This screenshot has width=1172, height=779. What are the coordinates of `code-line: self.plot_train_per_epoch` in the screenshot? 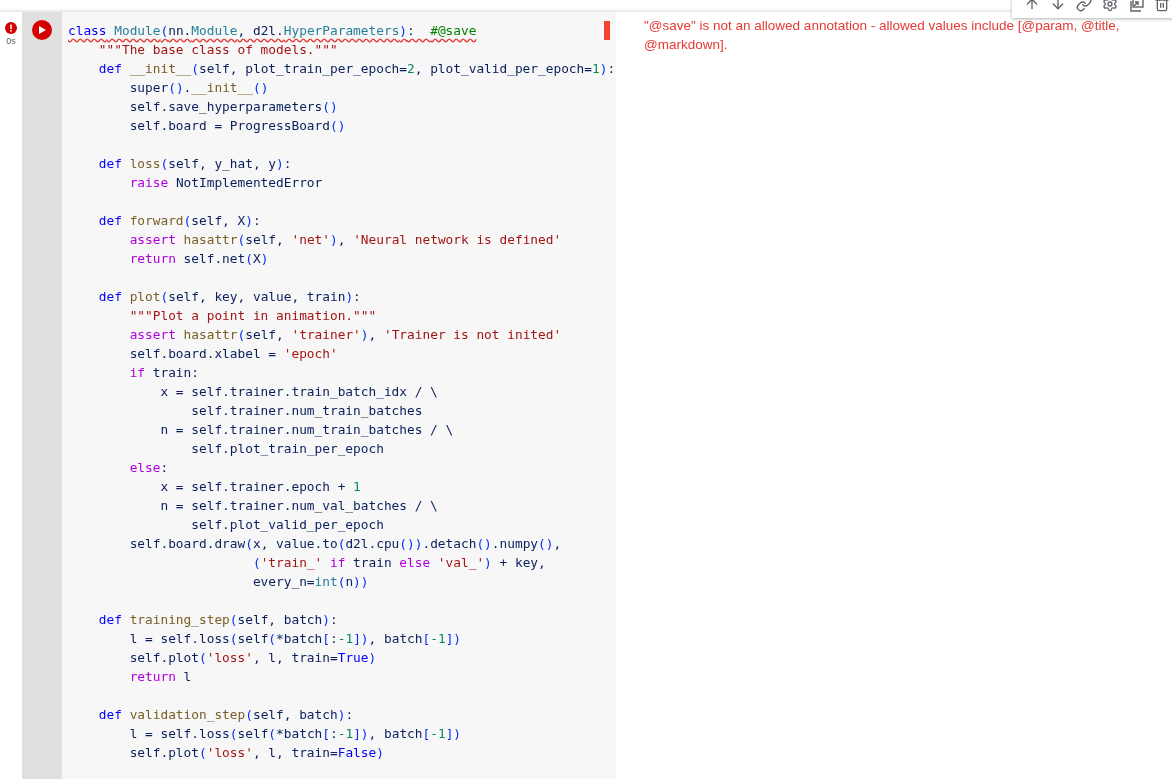 It's located at (287, 449).